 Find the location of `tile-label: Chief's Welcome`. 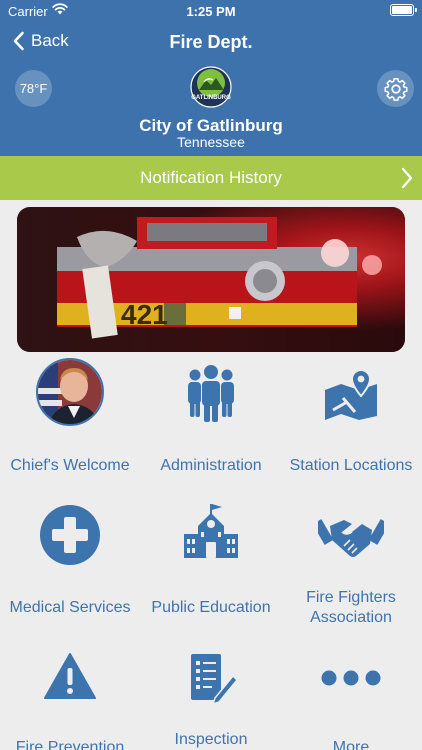

tile-label: Chief's Welcome is located at coordinates (70, 465).